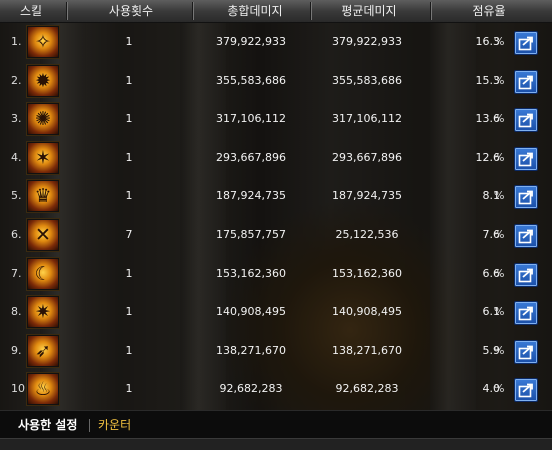 This screenshot has width=552, height=450. What do you see at coordinates (251, 350) in the screenshot?
I see `total-damage: 138,271,670` at bounding box center [251, 350].